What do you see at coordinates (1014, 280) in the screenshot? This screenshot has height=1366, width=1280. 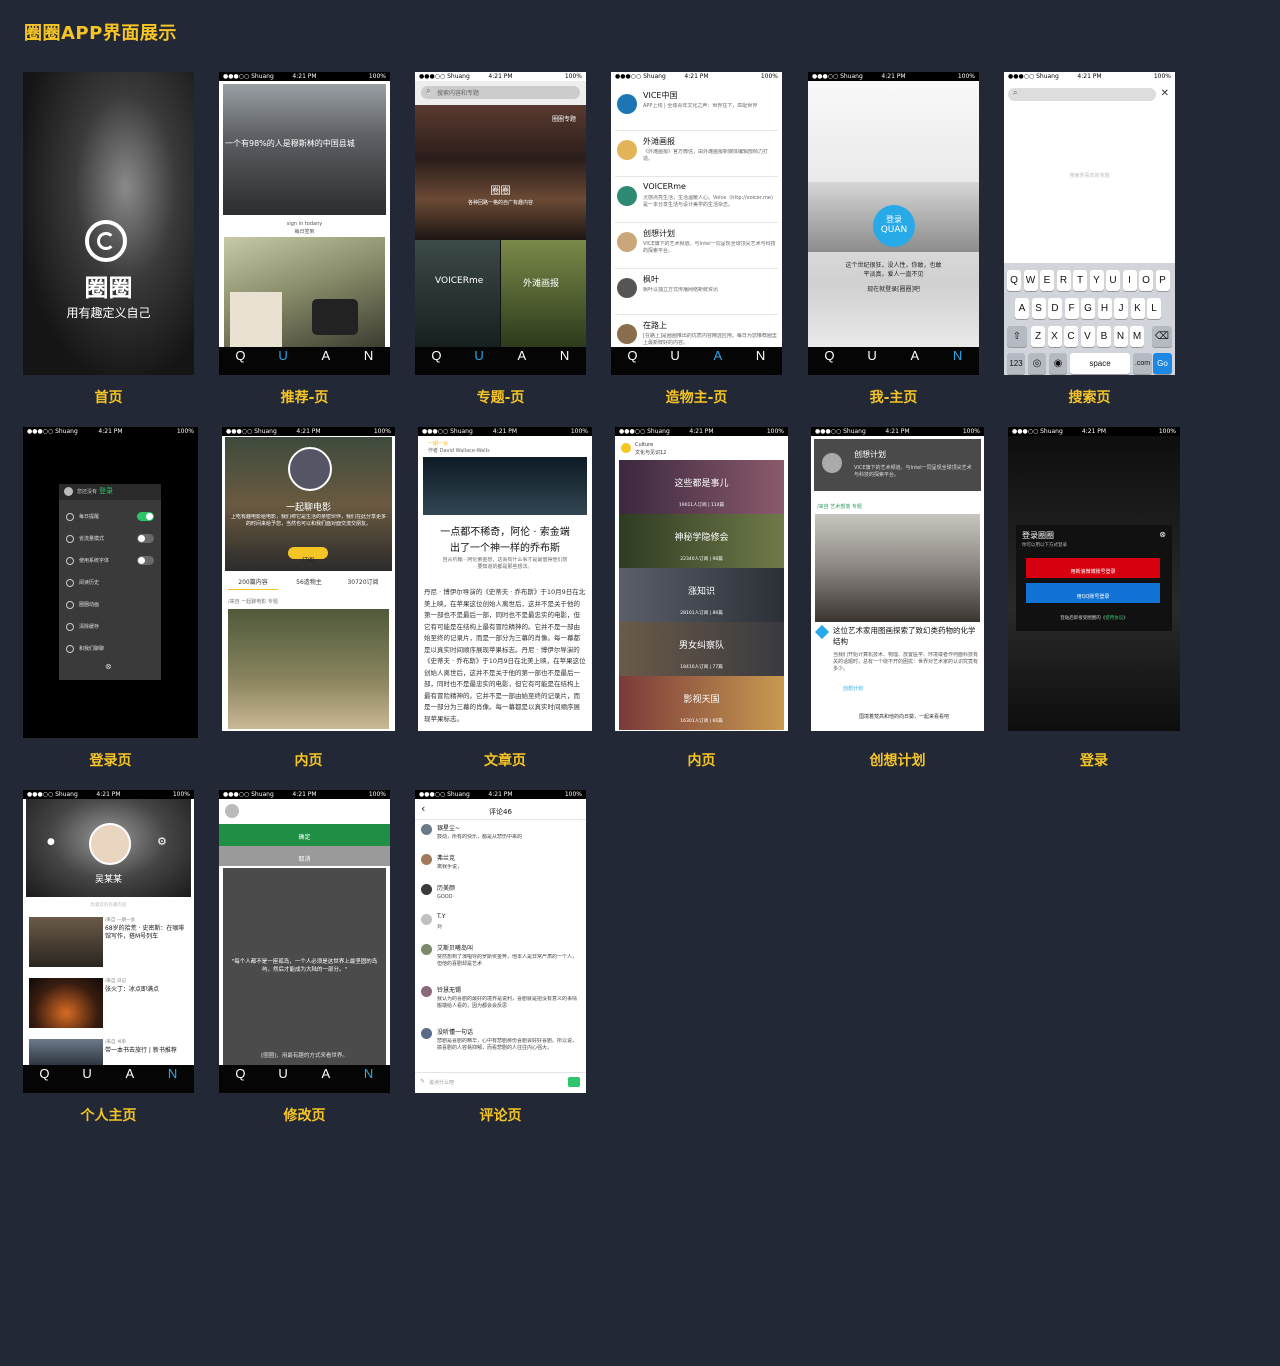 I see `key: Q` at bounding box center [1014, 280].